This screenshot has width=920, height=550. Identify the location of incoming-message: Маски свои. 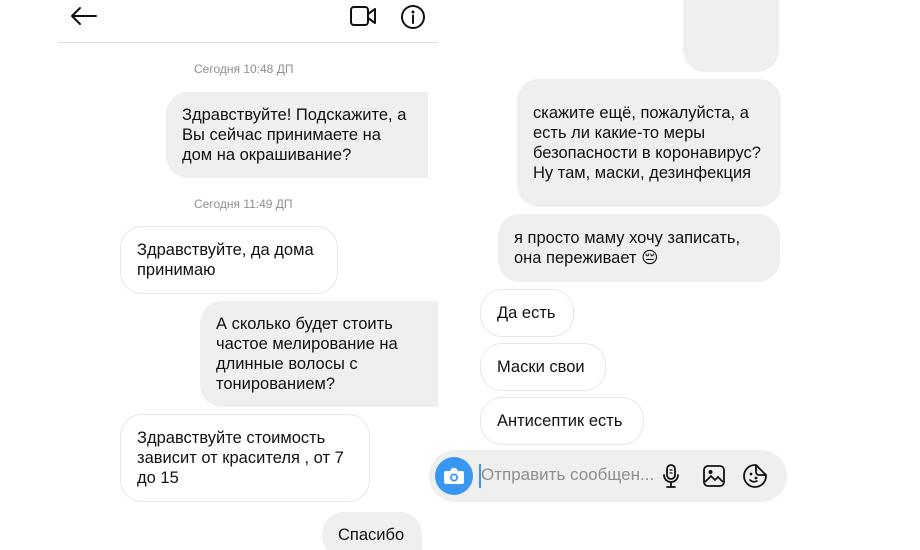
(543, 367).